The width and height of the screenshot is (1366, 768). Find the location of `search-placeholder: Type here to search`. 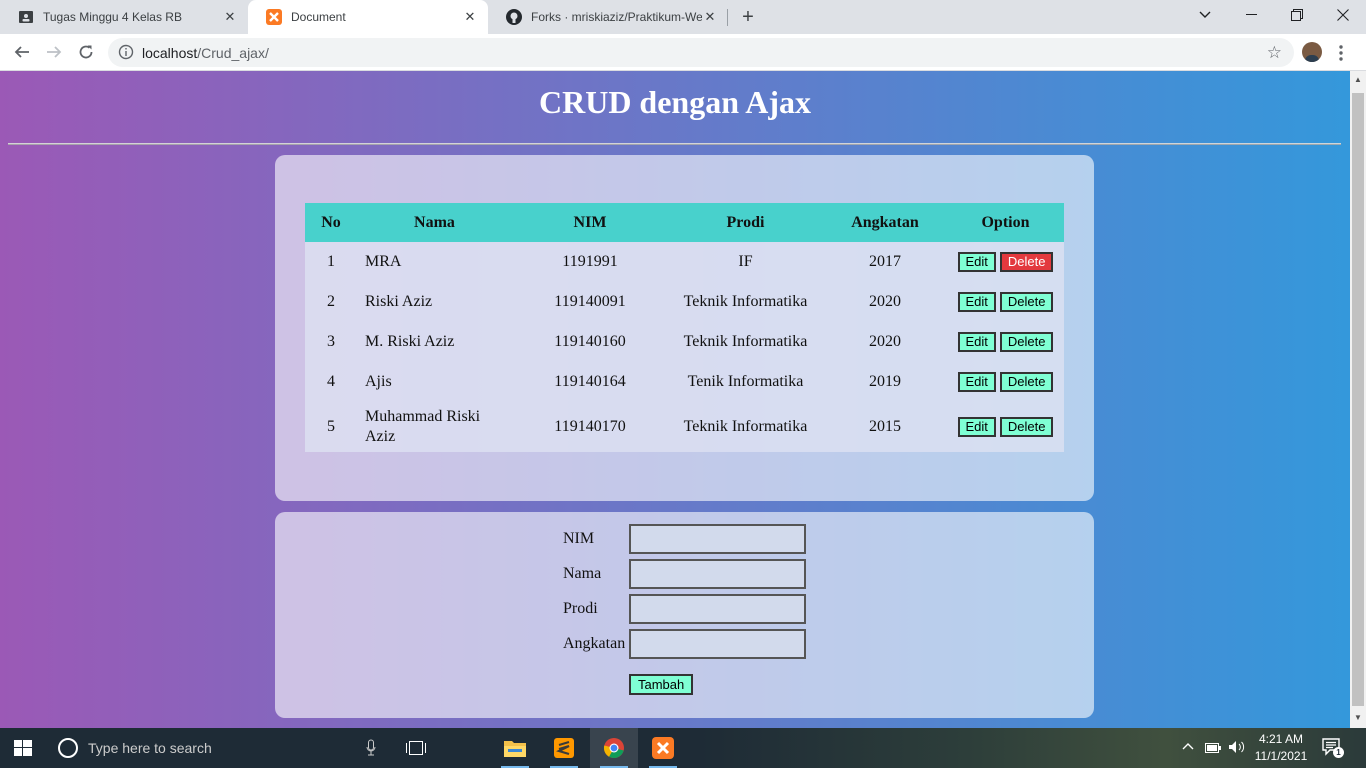

search-placeholder: Type here to search is located at coordinates (150, 748).